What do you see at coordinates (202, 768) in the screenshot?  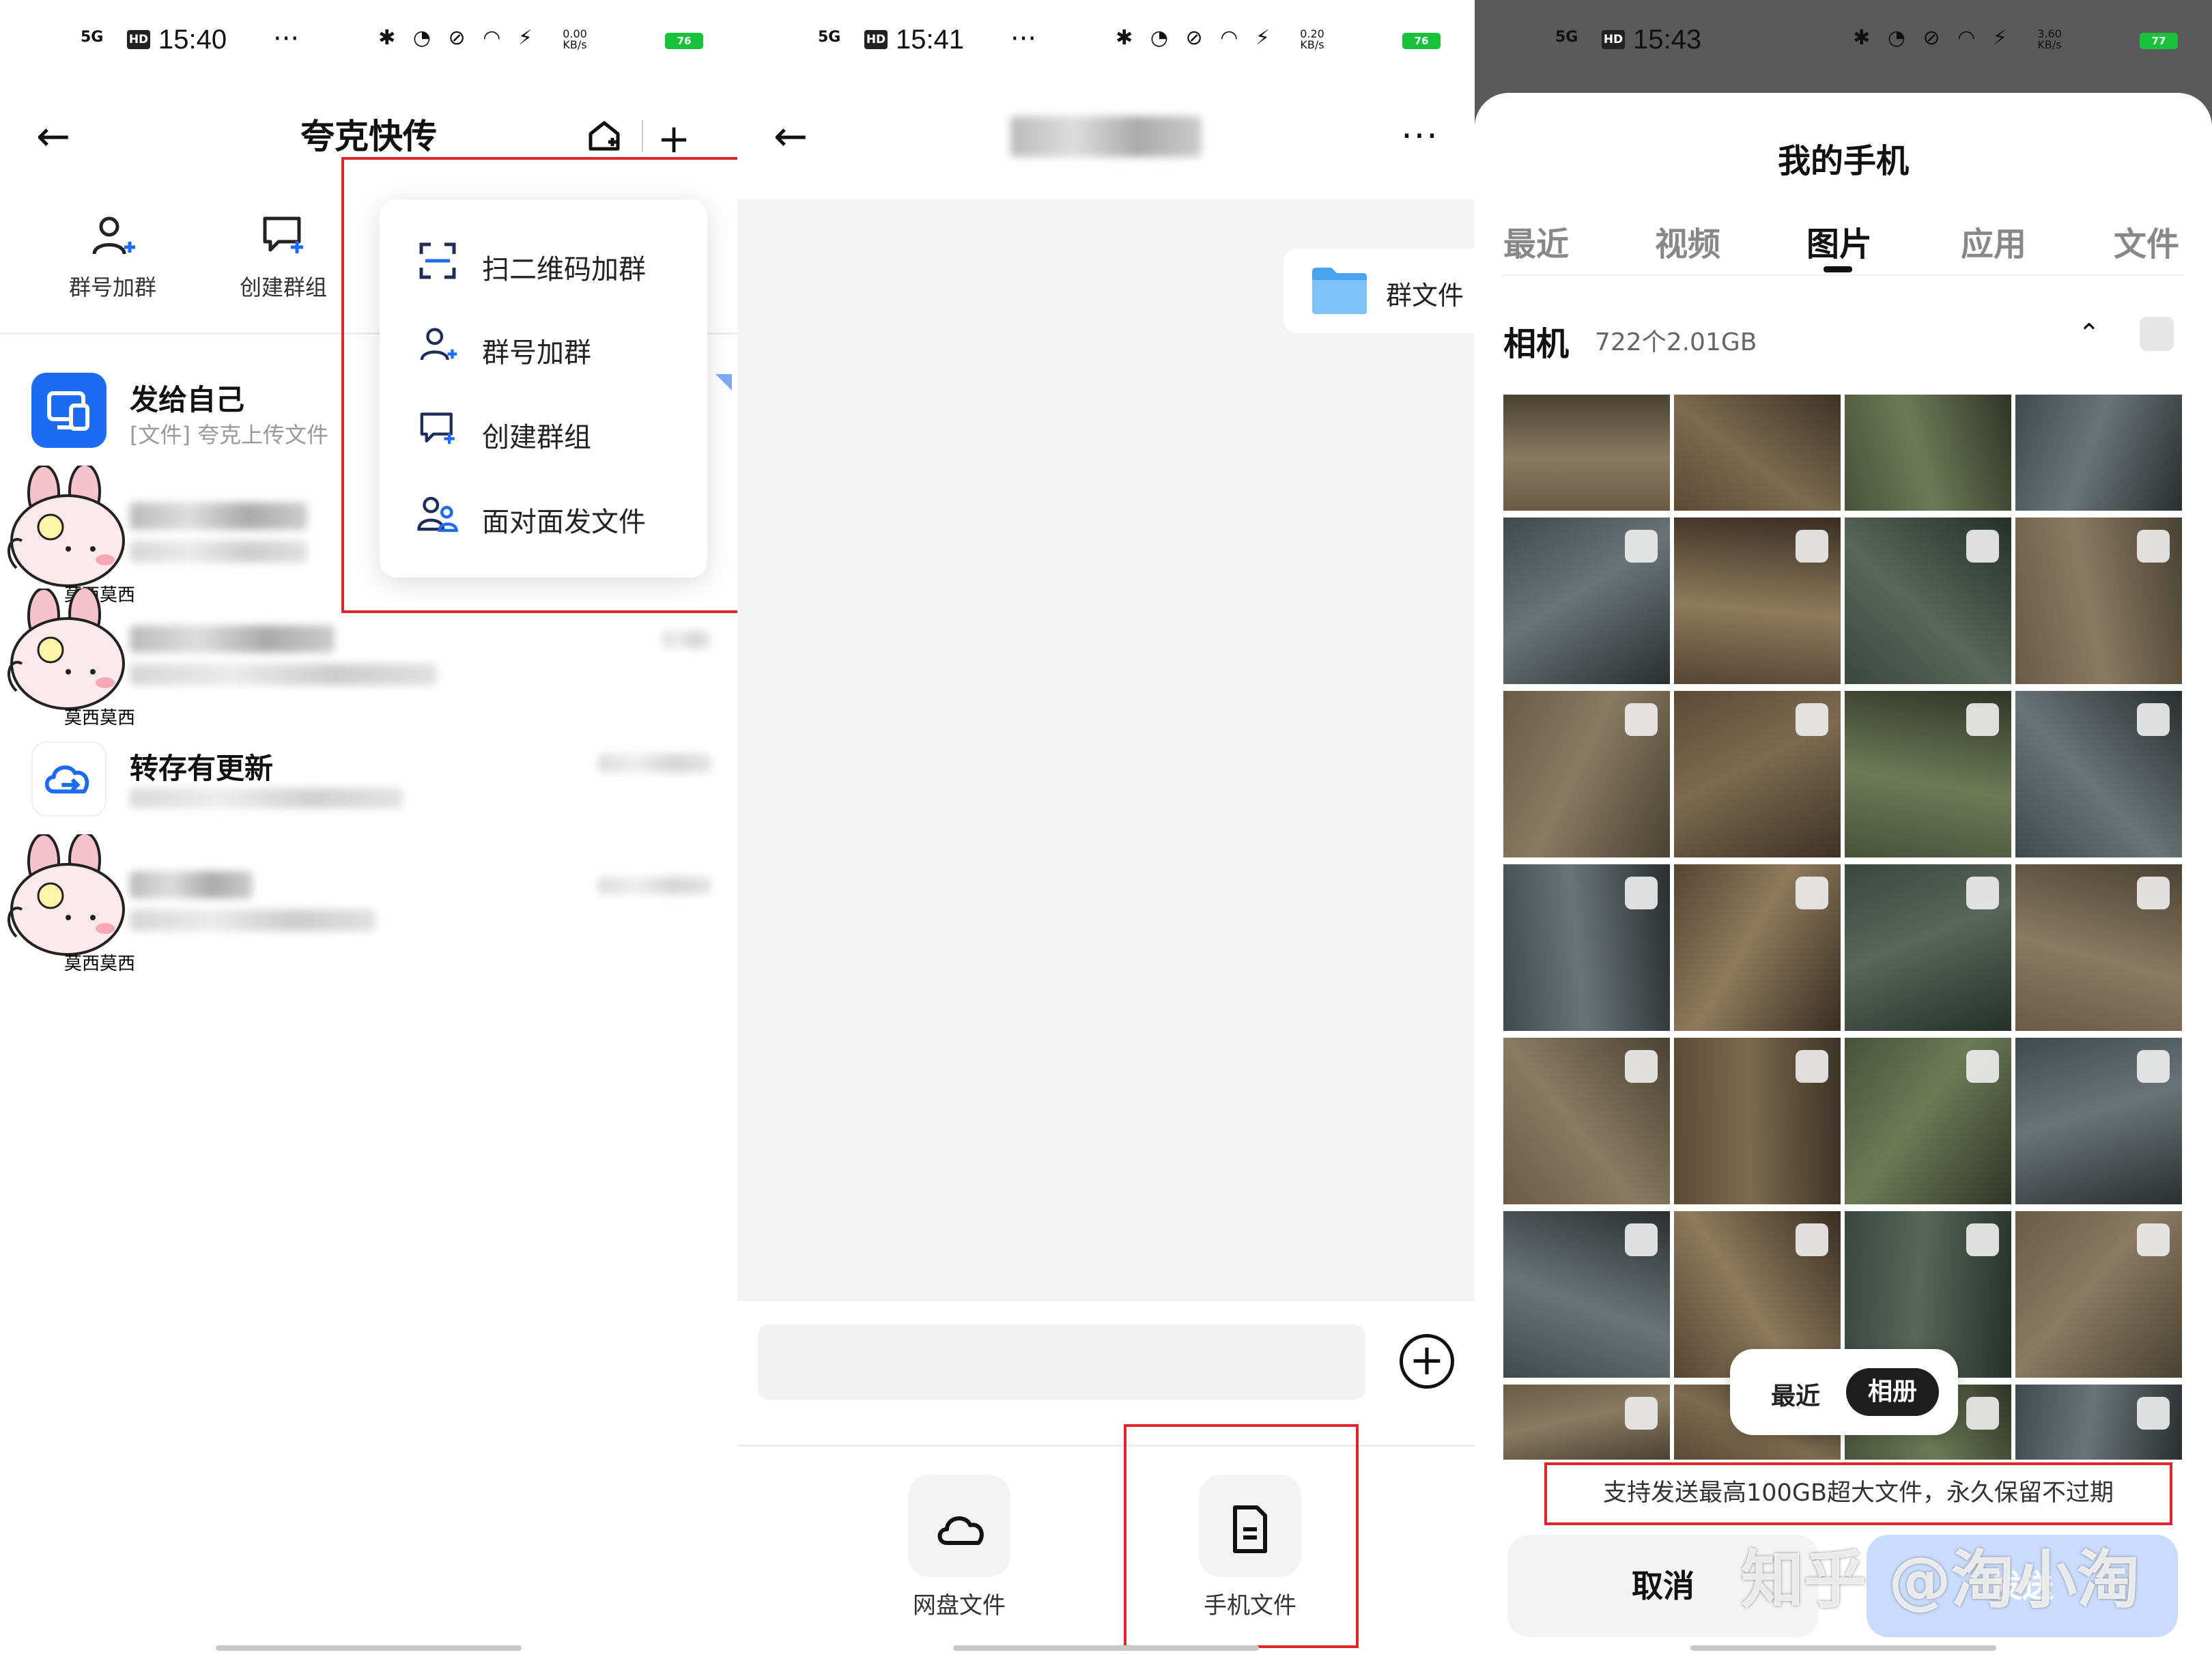 I see `conversation-name: 转存有更新` at bounding box center [202, 768].